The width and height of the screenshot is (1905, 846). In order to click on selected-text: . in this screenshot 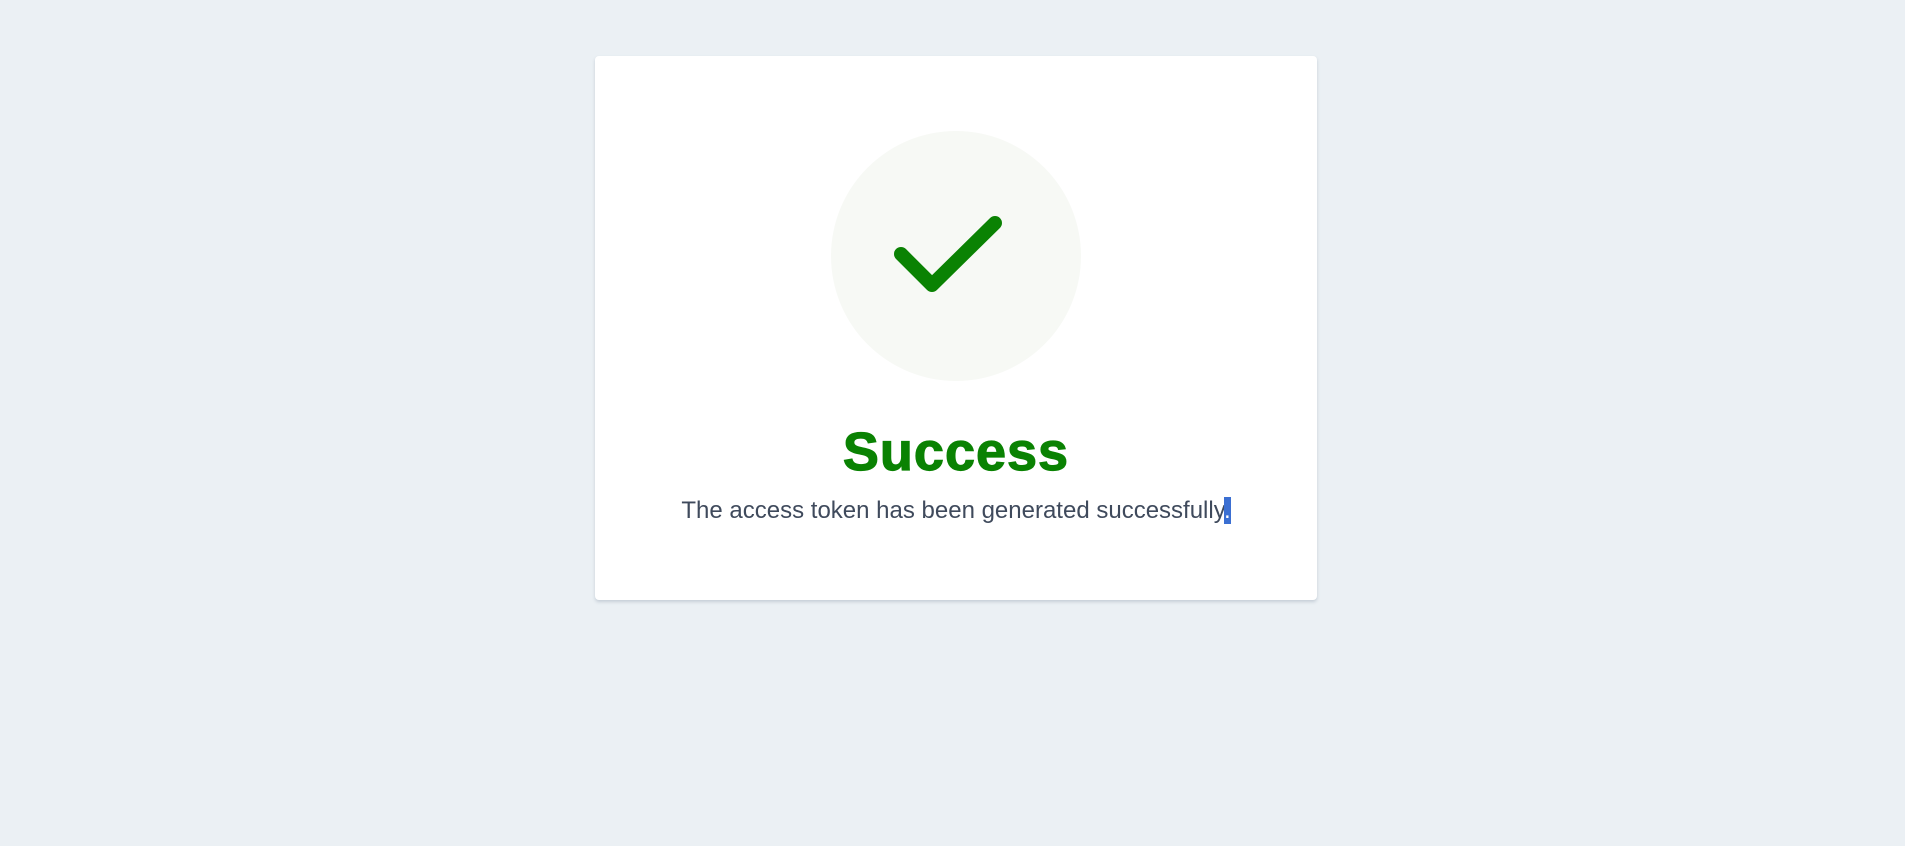, I will do `click(1227, 510)`.